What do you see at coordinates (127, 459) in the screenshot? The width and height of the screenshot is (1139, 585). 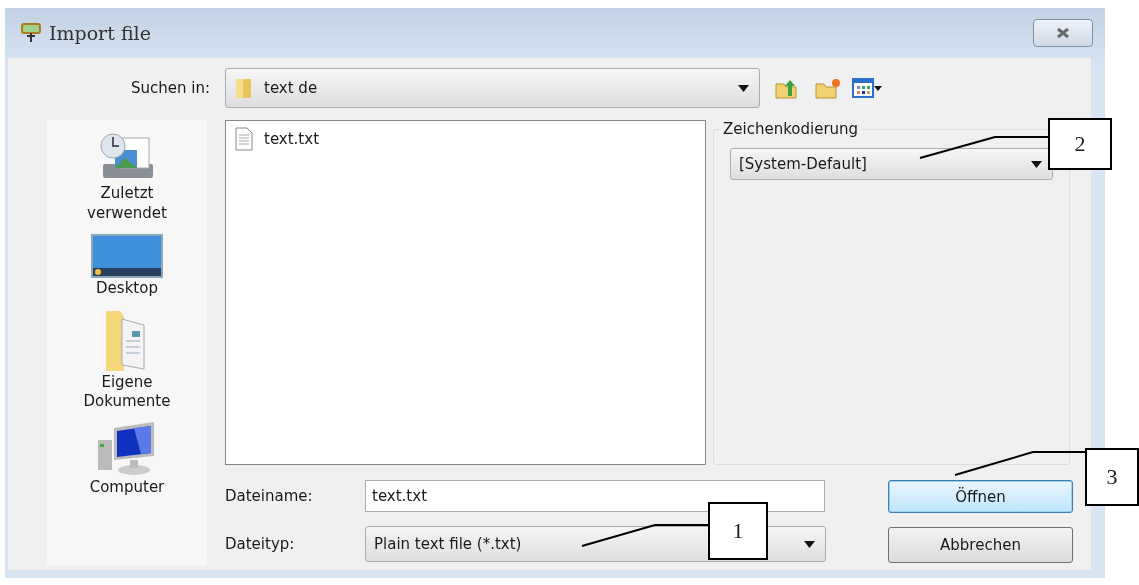 I see `place-item: Computer` at bounding box center [127, 459].